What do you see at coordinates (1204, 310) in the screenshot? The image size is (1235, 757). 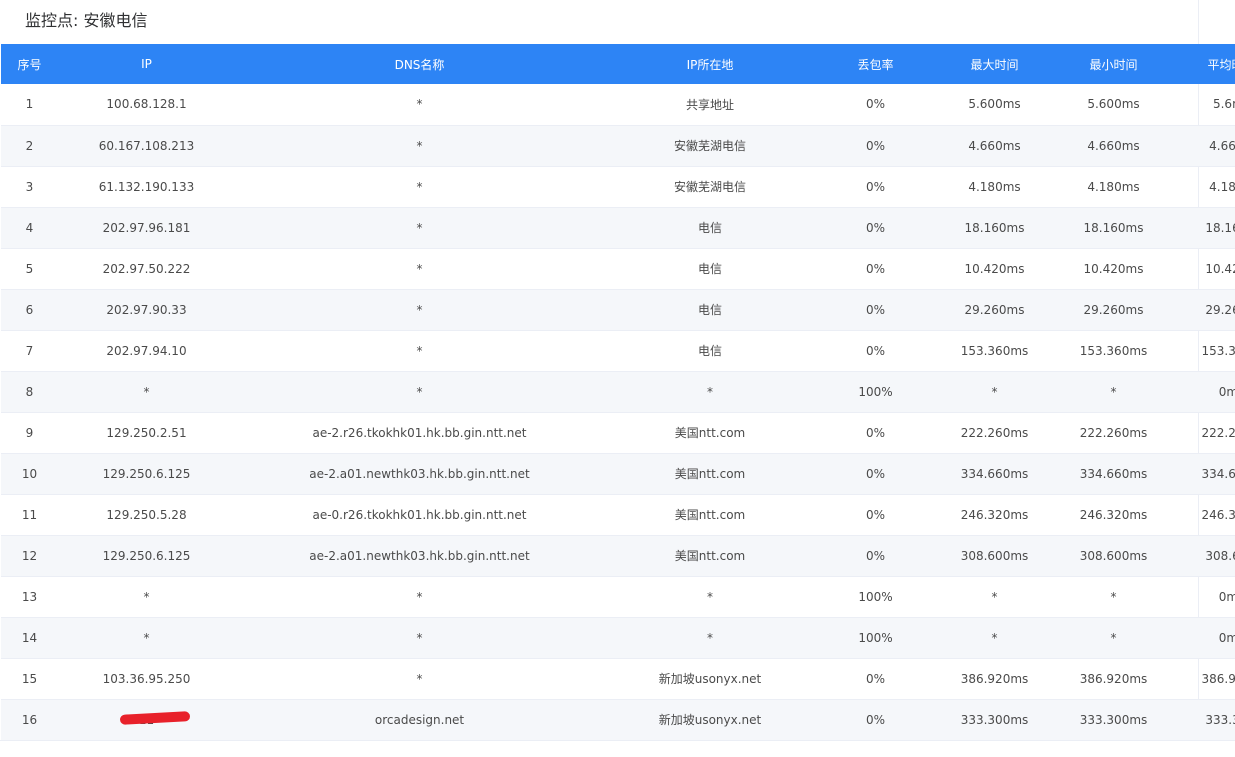 I see `cell-avg-time: 29.26ms` at bounding box center [1204, 310].